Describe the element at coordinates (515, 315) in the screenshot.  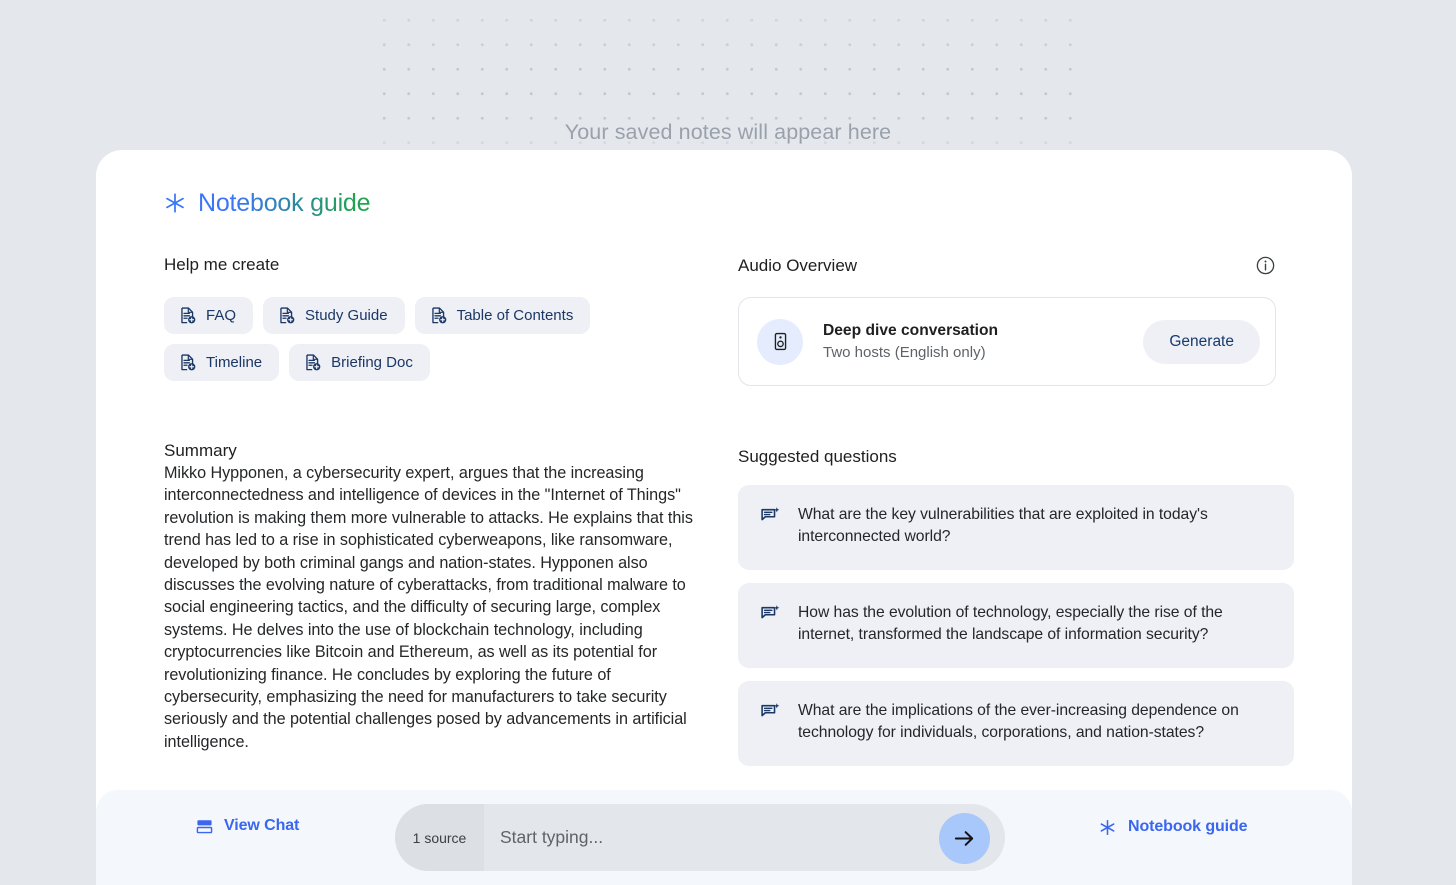
I see `chip-label: Table of Contents` at that location.